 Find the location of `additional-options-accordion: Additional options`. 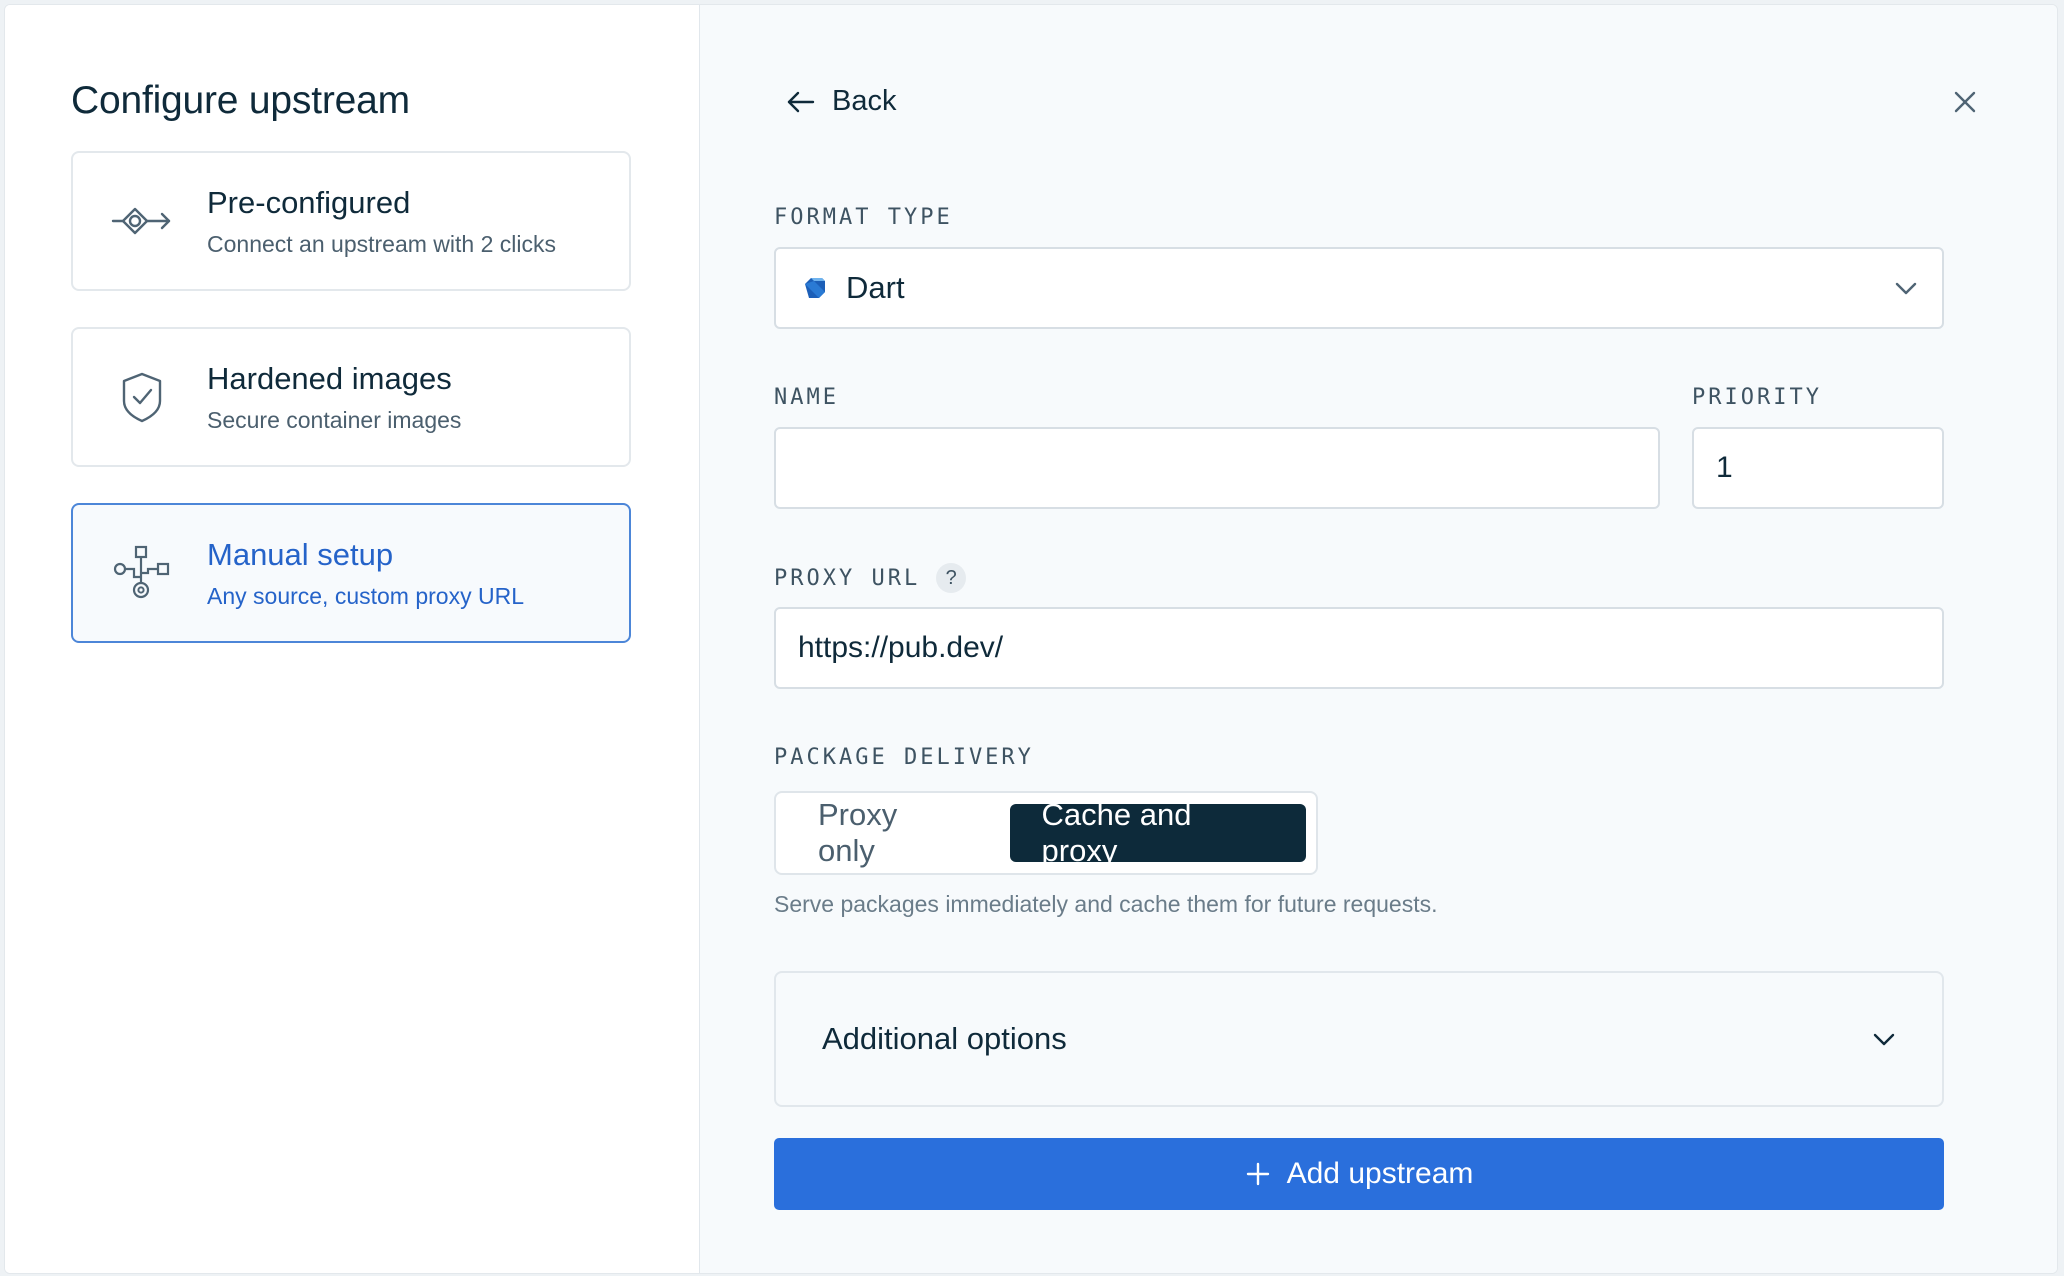

additional-options-accordion: Additional options is located at coordinates (1359, 1039).